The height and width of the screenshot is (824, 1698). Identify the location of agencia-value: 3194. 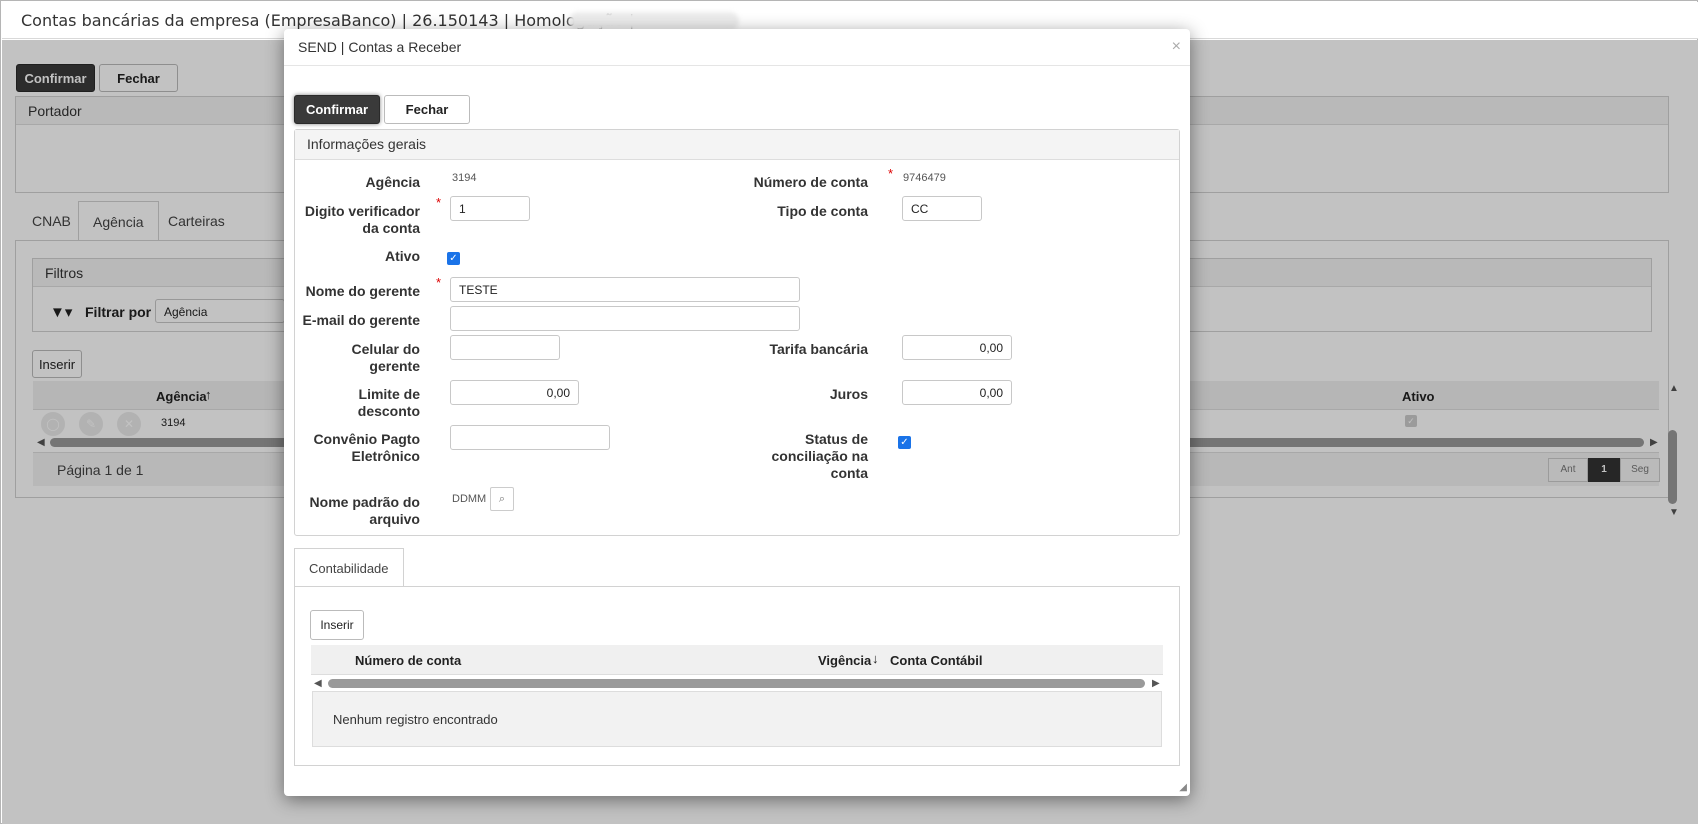
(464, 178).